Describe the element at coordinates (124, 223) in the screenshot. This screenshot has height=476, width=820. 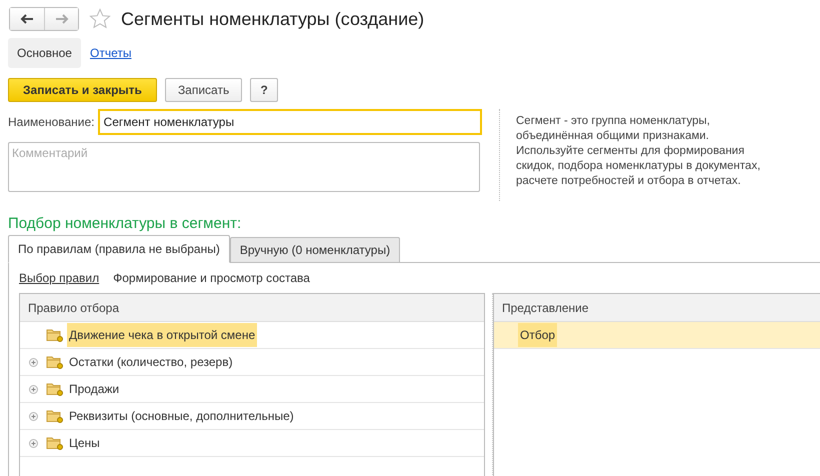
I see `section-title: Подбор номенклатуры в сегмент:` at that location.